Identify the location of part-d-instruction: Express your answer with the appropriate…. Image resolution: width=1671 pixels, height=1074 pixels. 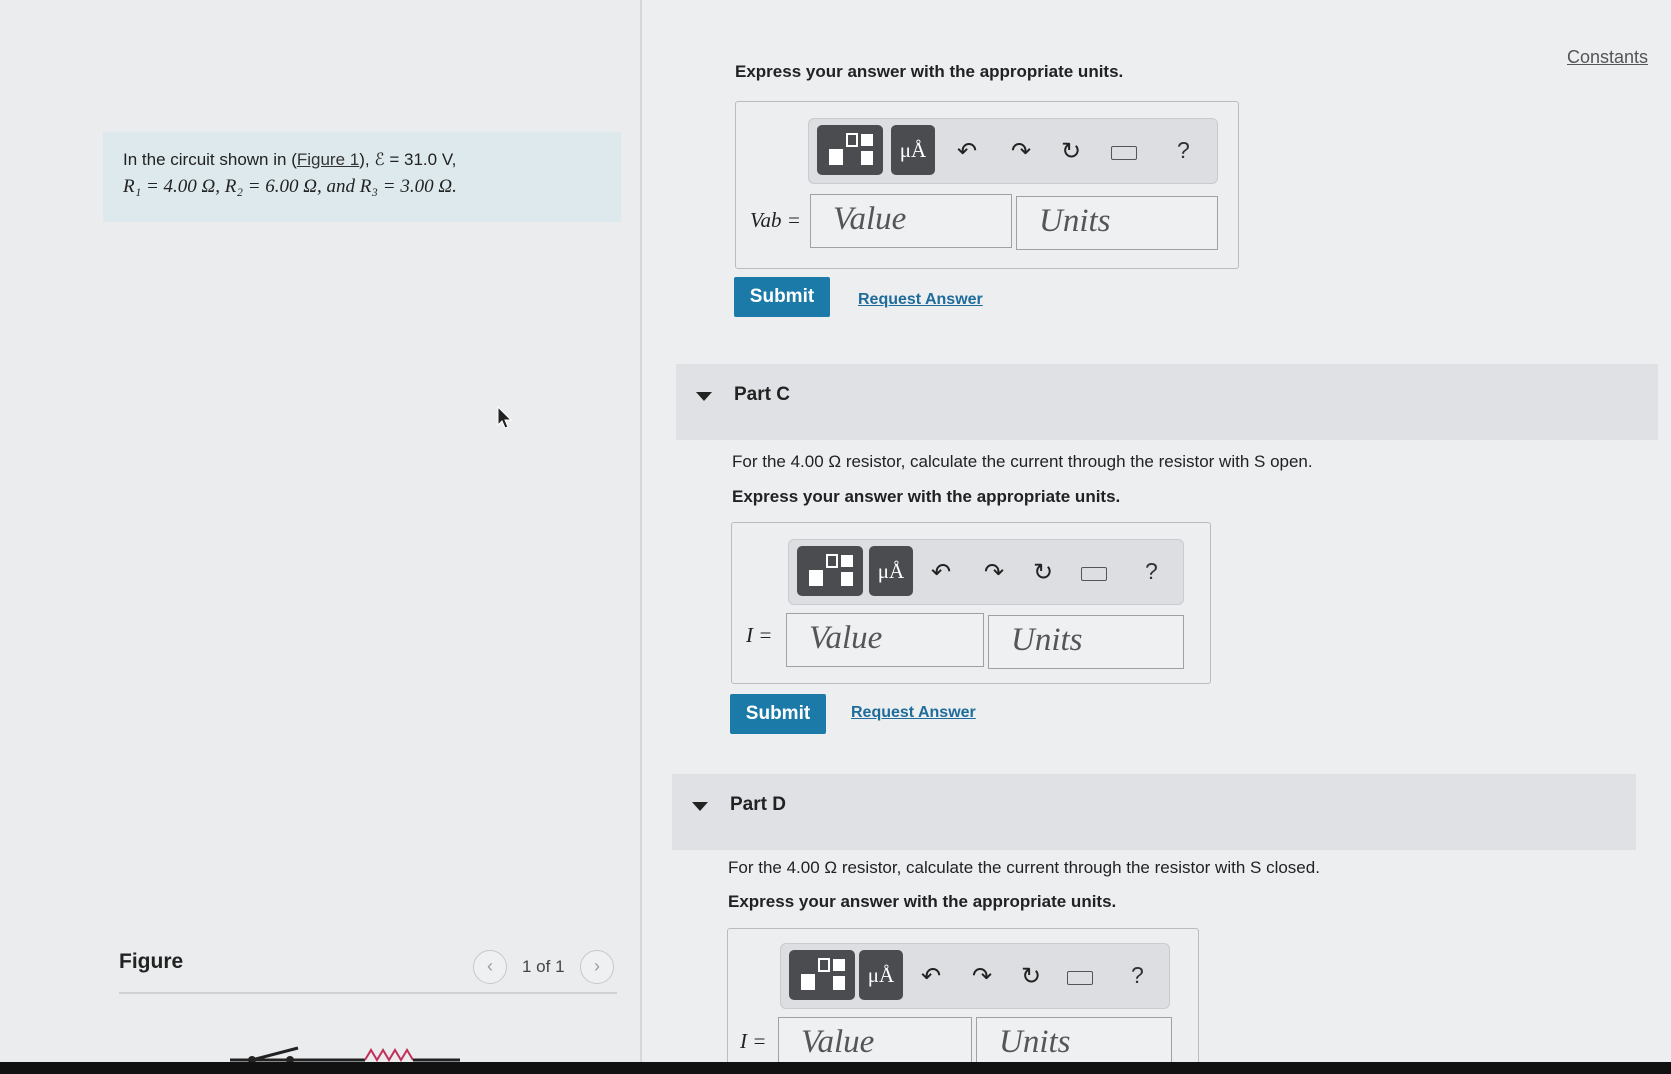
(922, 901).